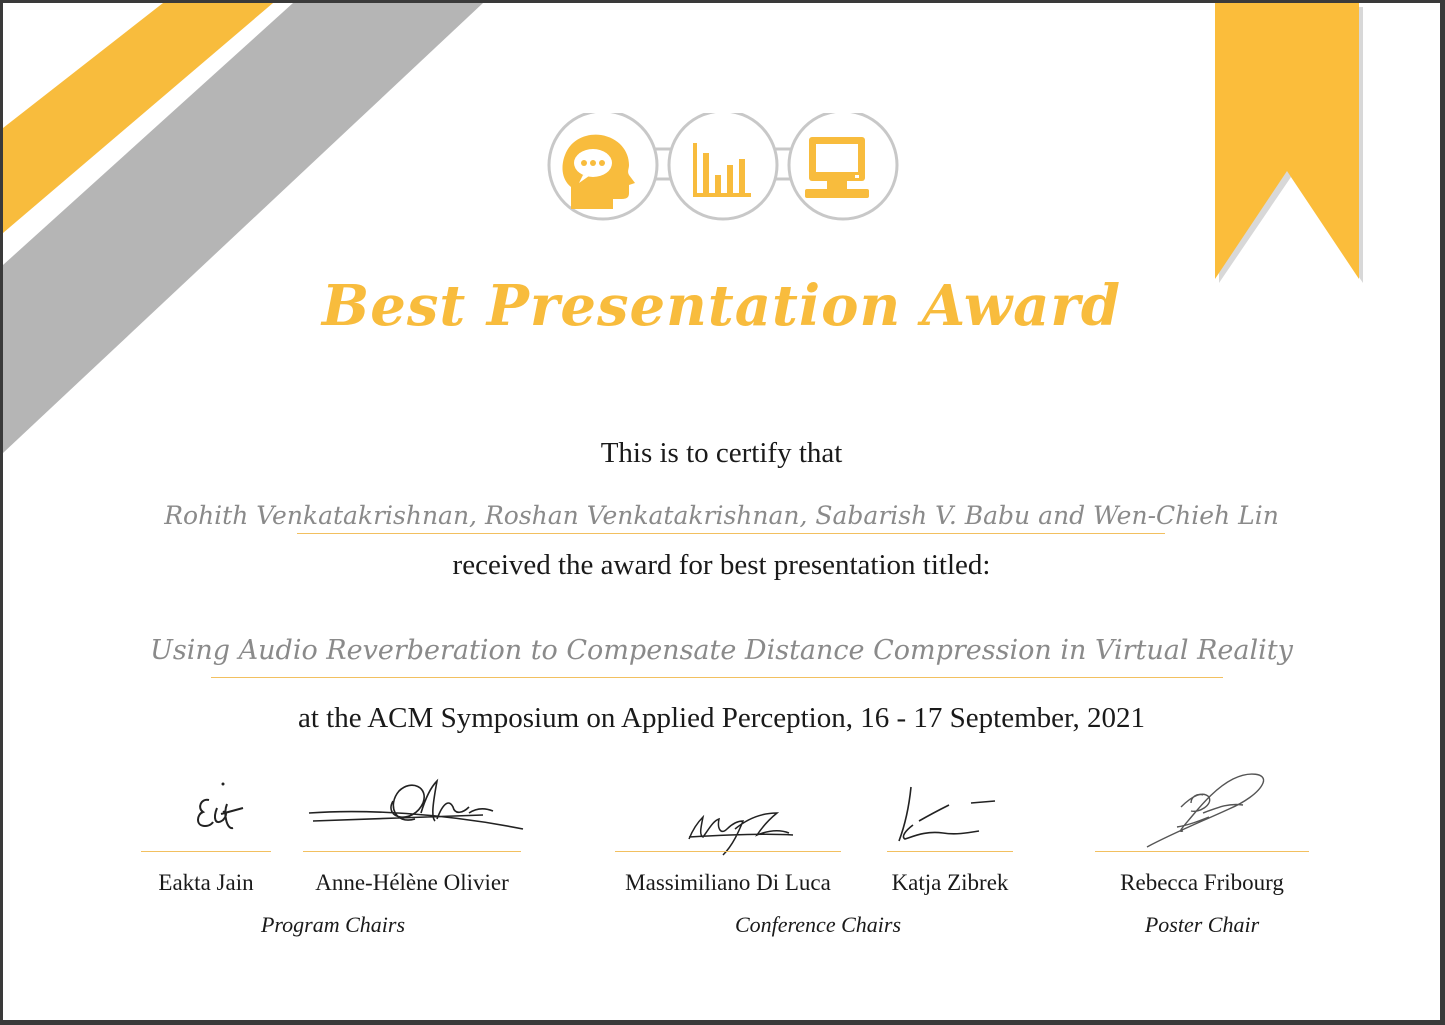 This screenshot has width=1445, height=1025. Describe the element at coordinates (206, 851) in the screenshot. I see `signature-line-eakta-jain` at that location.